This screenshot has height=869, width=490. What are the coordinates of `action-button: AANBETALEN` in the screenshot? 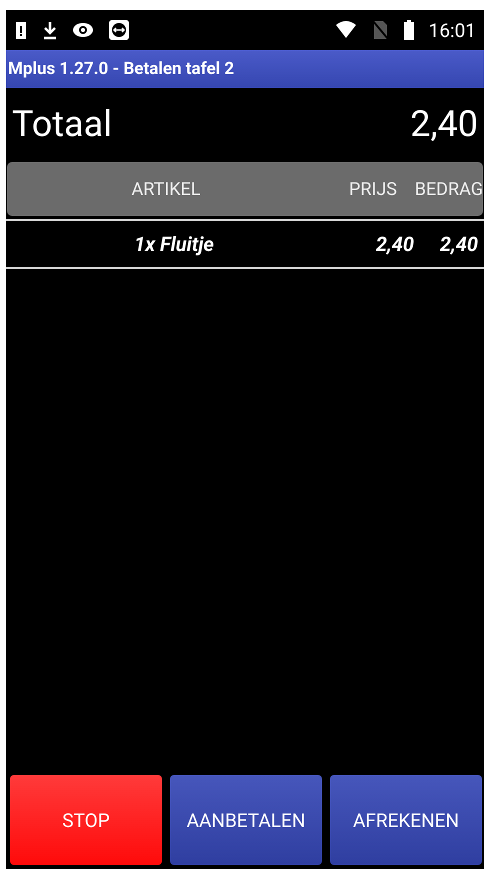 It's located at (246, 820).